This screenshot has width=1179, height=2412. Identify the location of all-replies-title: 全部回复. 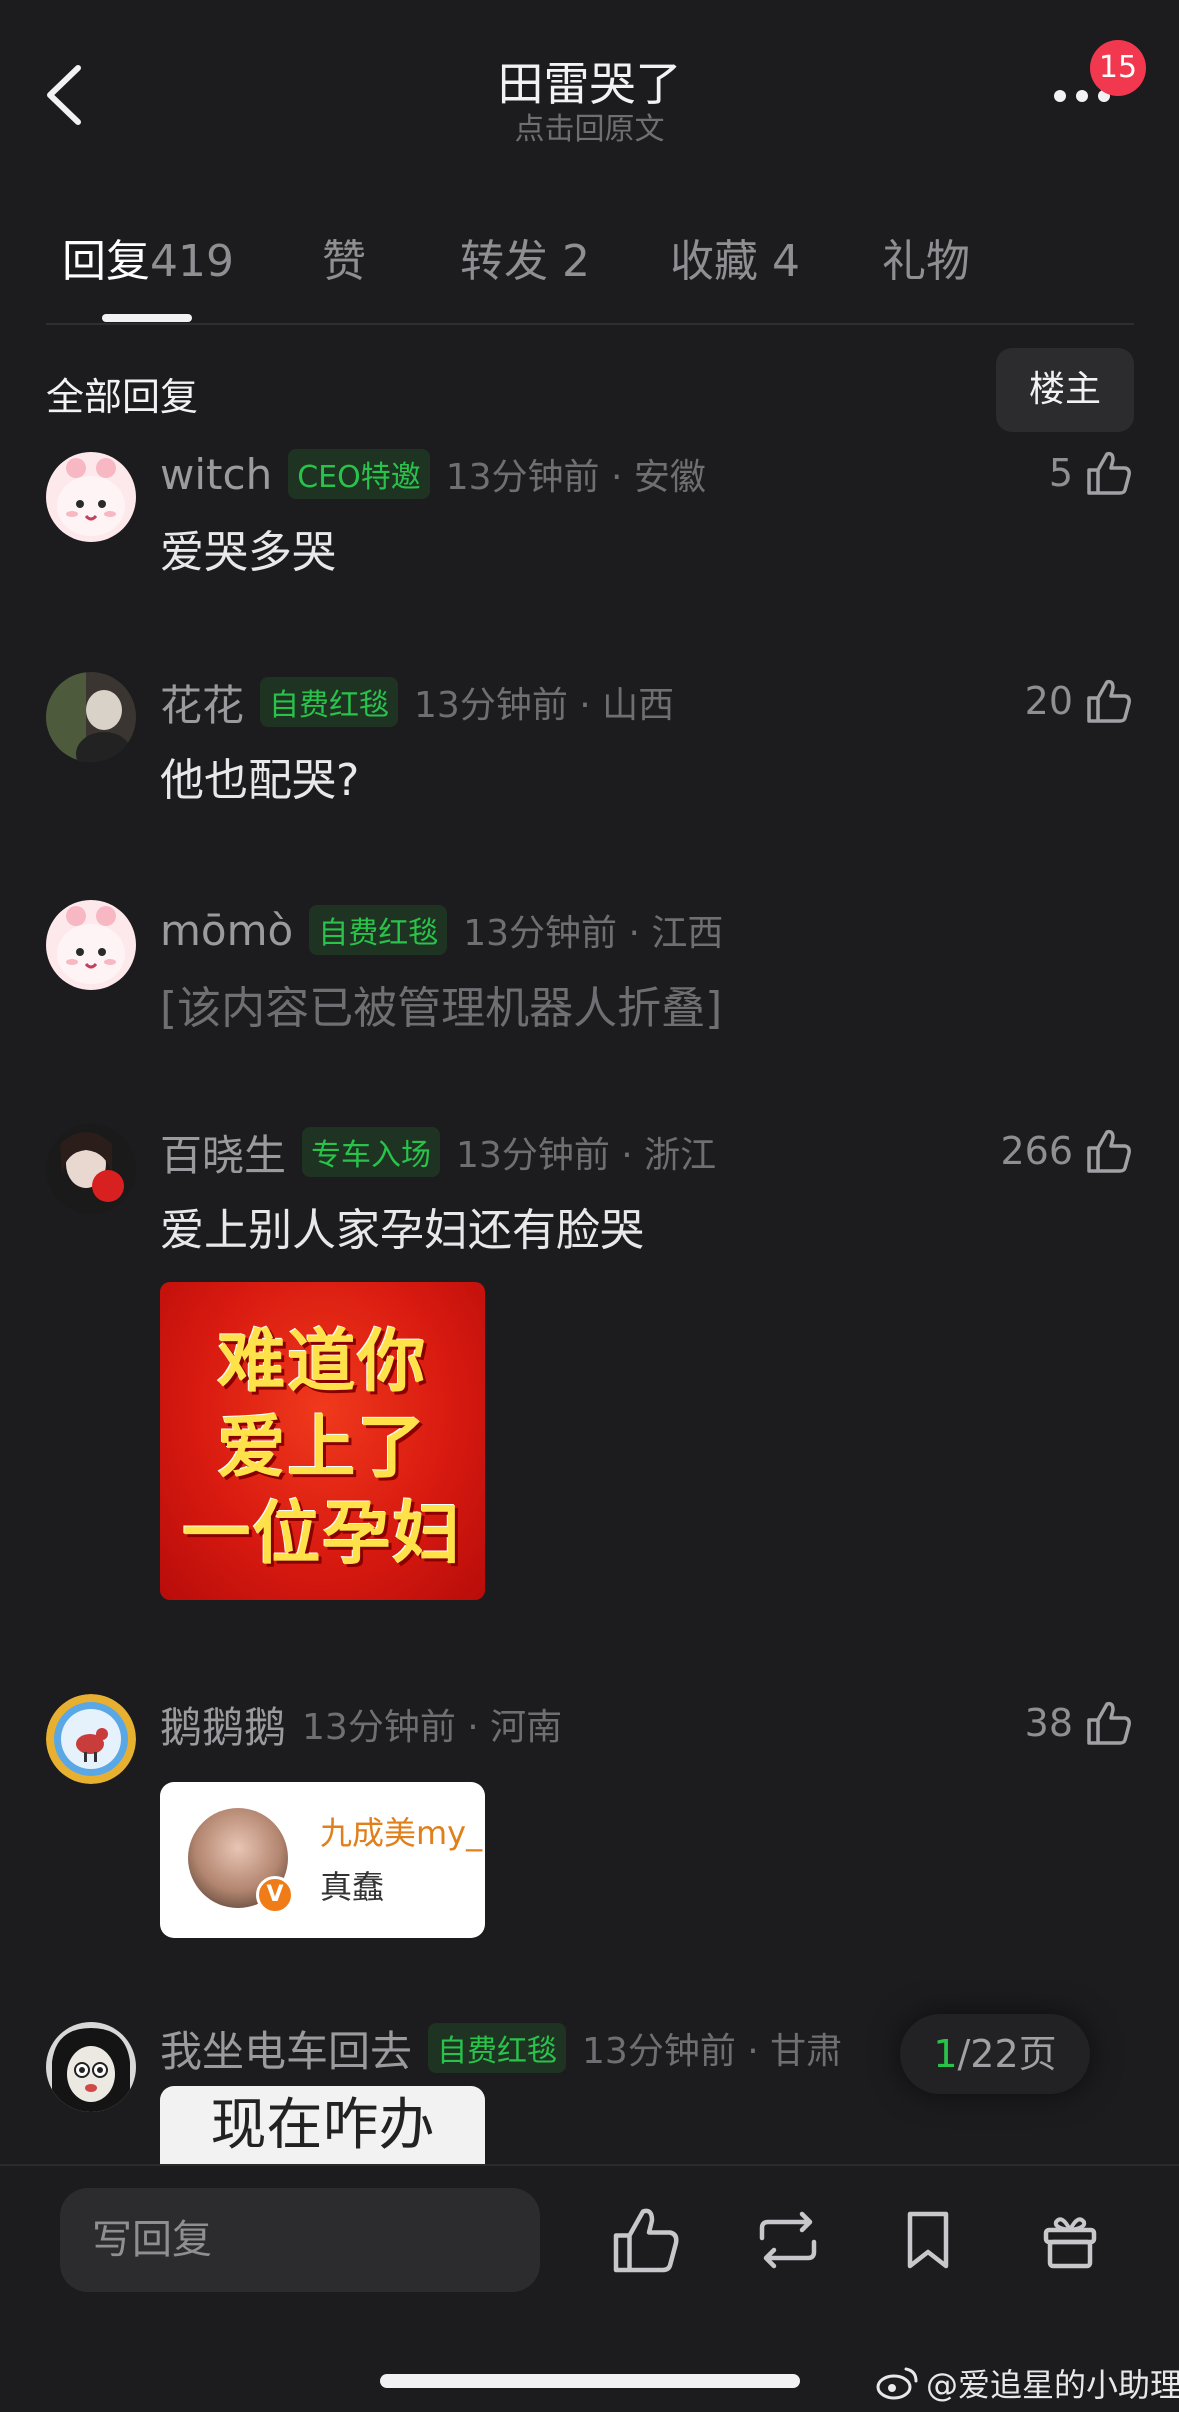
(122, 397).